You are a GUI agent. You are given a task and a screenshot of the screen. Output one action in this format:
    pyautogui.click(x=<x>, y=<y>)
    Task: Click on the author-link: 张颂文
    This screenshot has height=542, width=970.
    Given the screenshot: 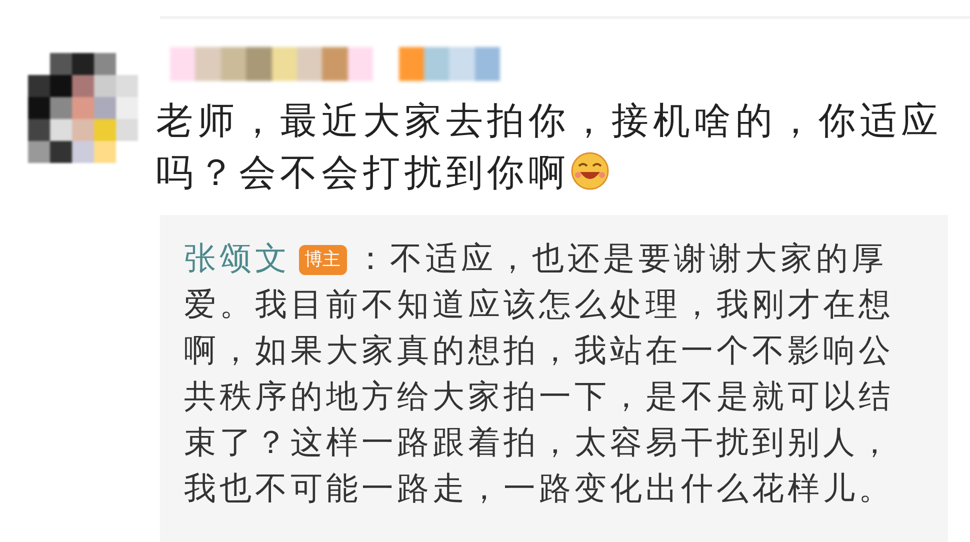 What is the action you would take?
    pyautogui.click(x=237, y=258)
    